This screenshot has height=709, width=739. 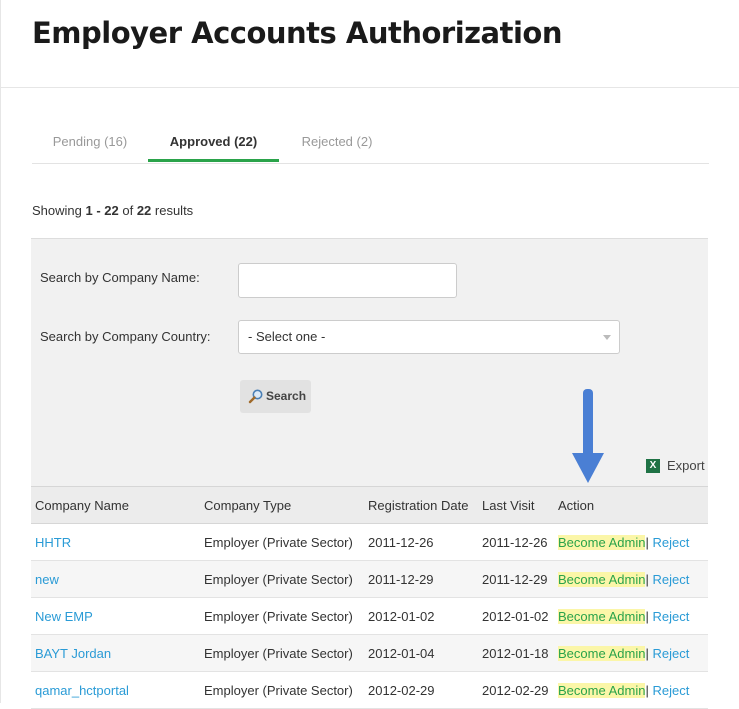 I want to click on company-name-link: New EMP, so click(x=115, y=616).